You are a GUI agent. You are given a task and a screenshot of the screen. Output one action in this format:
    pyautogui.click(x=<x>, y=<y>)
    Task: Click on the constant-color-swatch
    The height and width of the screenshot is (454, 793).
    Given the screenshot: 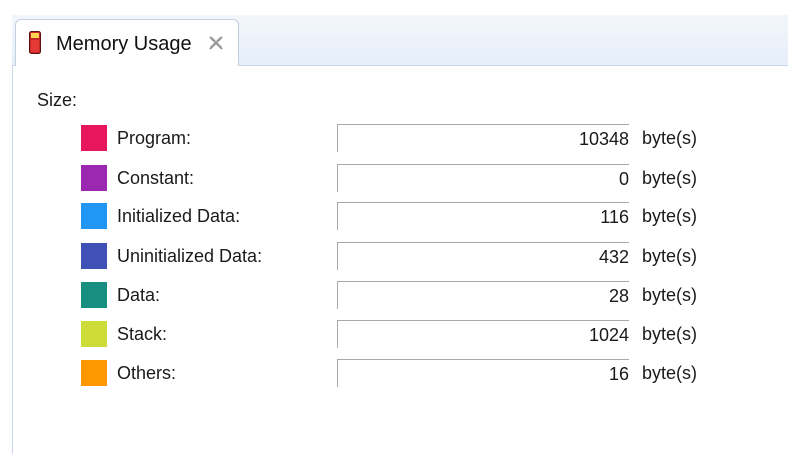 What is the action you would take?
    pyautogui.click(x=94, y=178)
    